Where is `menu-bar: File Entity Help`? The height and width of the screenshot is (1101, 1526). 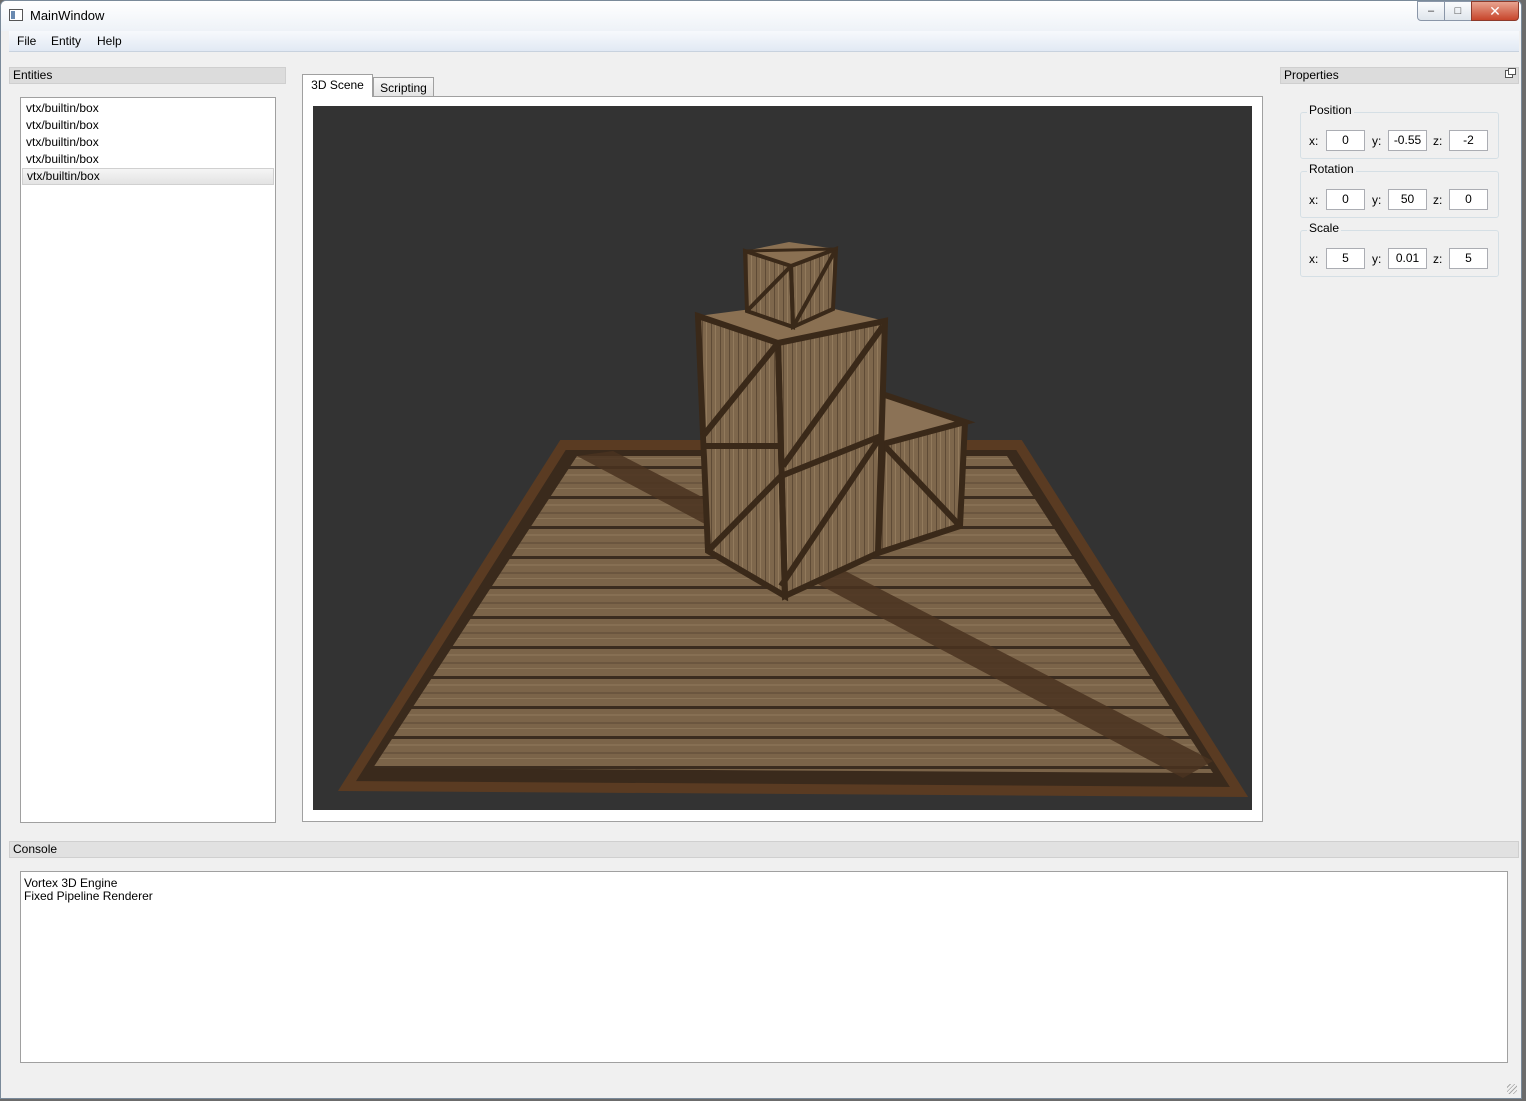
menu-bar: File Entity Help is located at coordinates (764, 41).